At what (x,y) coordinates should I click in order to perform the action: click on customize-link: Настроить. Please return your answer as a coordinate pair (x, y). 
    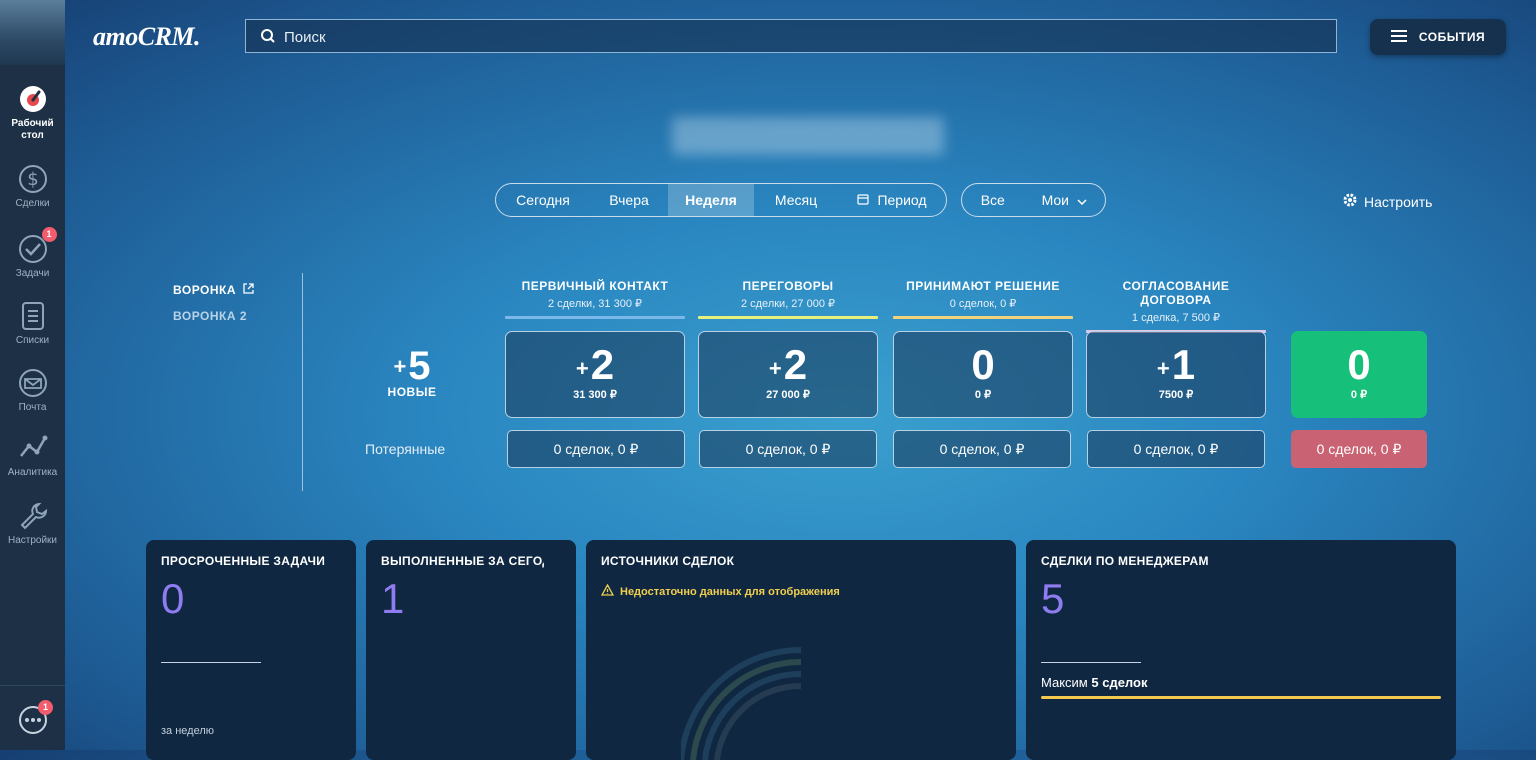
    Looking at the image, I should click on (1387, 201).